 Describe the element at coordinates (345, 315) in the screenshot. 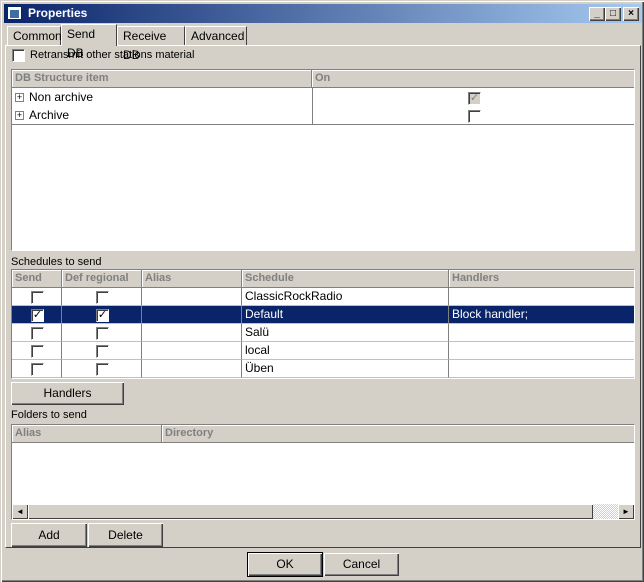

I see `schedule-cell: Default` at that location.